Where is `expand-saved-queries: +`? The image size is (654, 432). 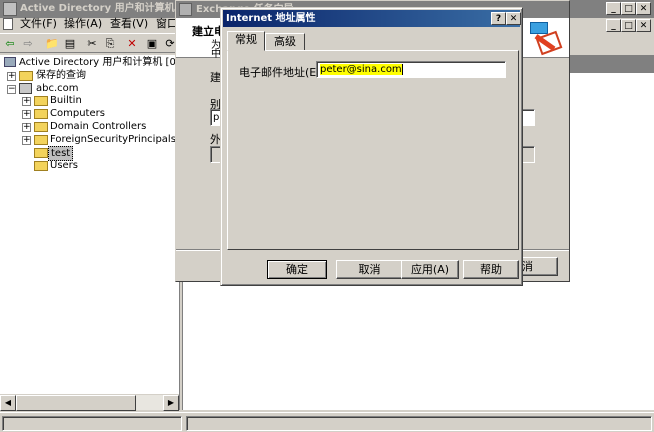
expand-saved-queries: + is located at coordinates (11, 76).